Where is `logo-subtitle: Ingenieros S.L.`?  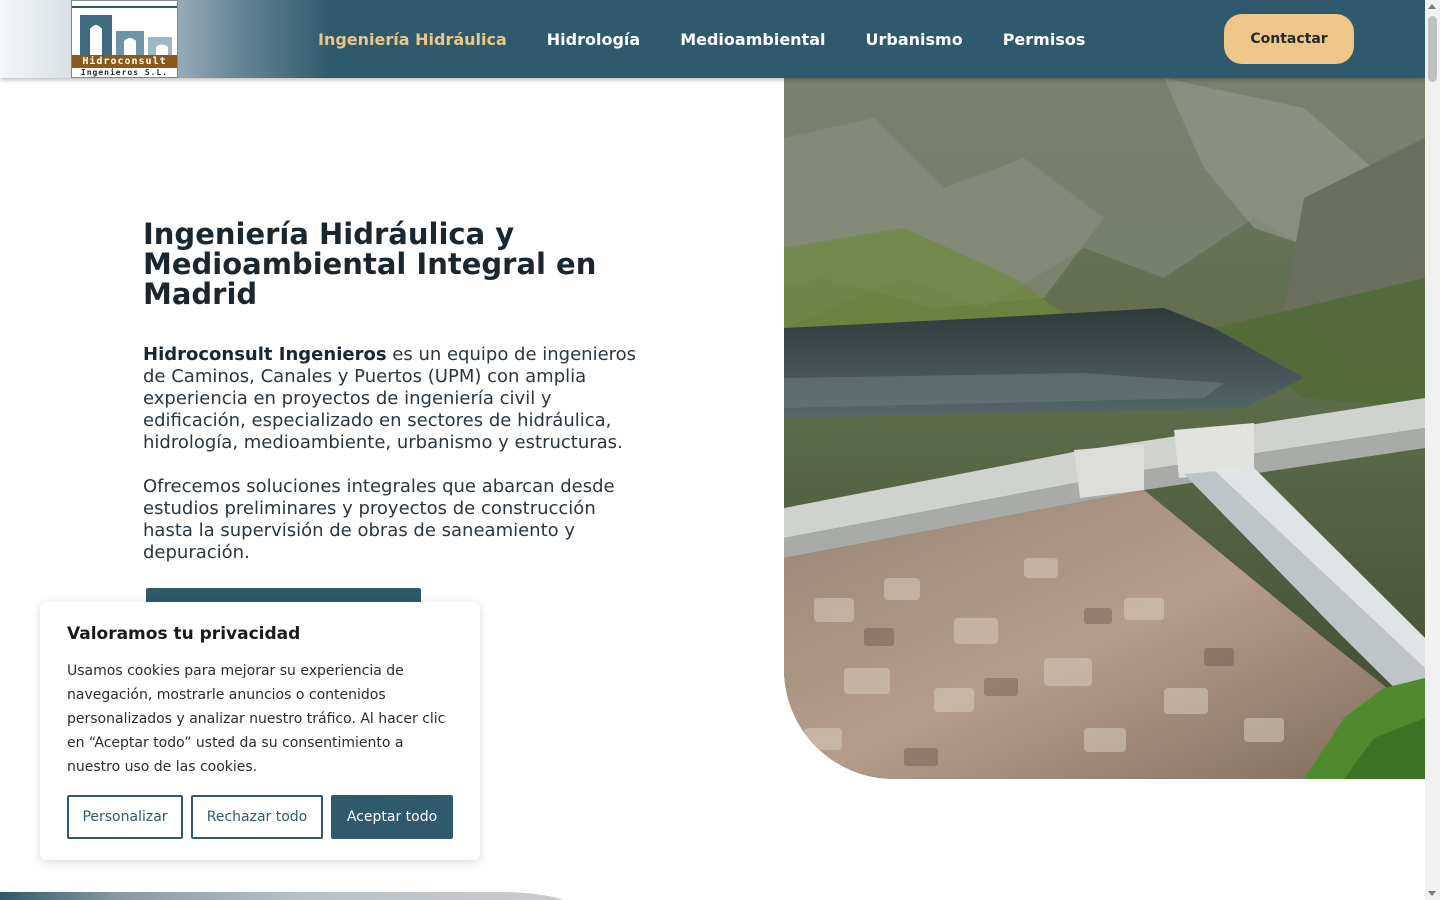 logo-subtitle: Ingenieros S.L. is located at coordinates (124, 72).